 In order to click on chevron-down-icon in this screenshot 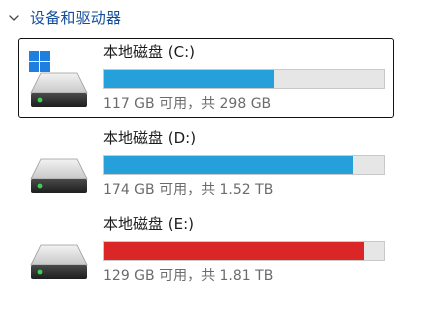, I will do `click(14, 18)`.